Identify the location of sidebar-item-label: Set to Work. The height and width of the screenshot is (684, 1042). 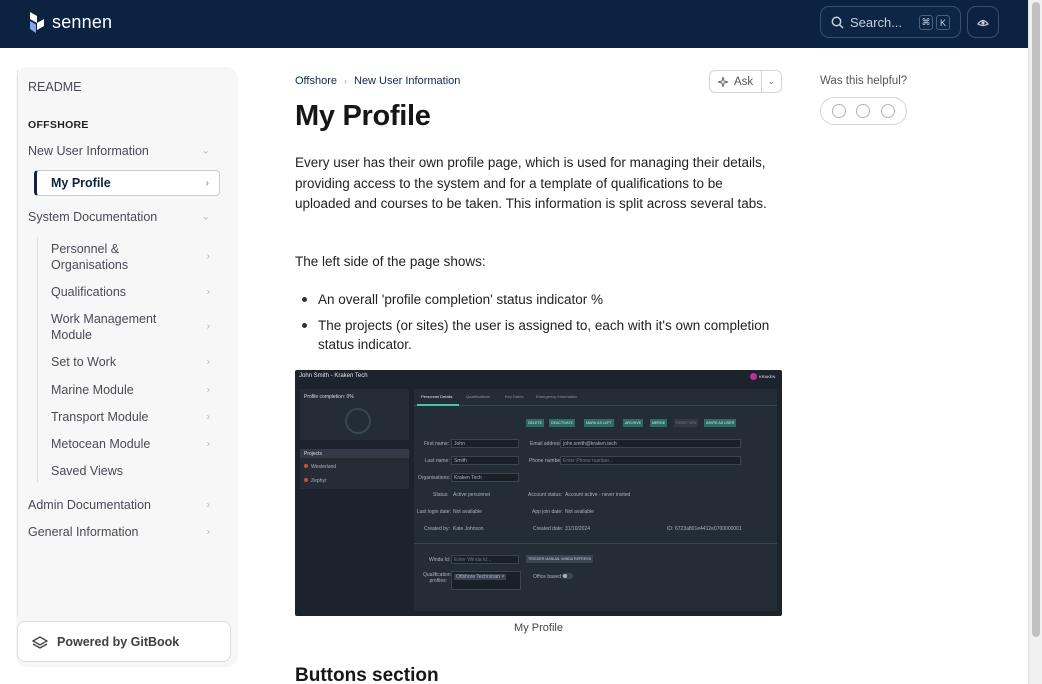
(84, 362).